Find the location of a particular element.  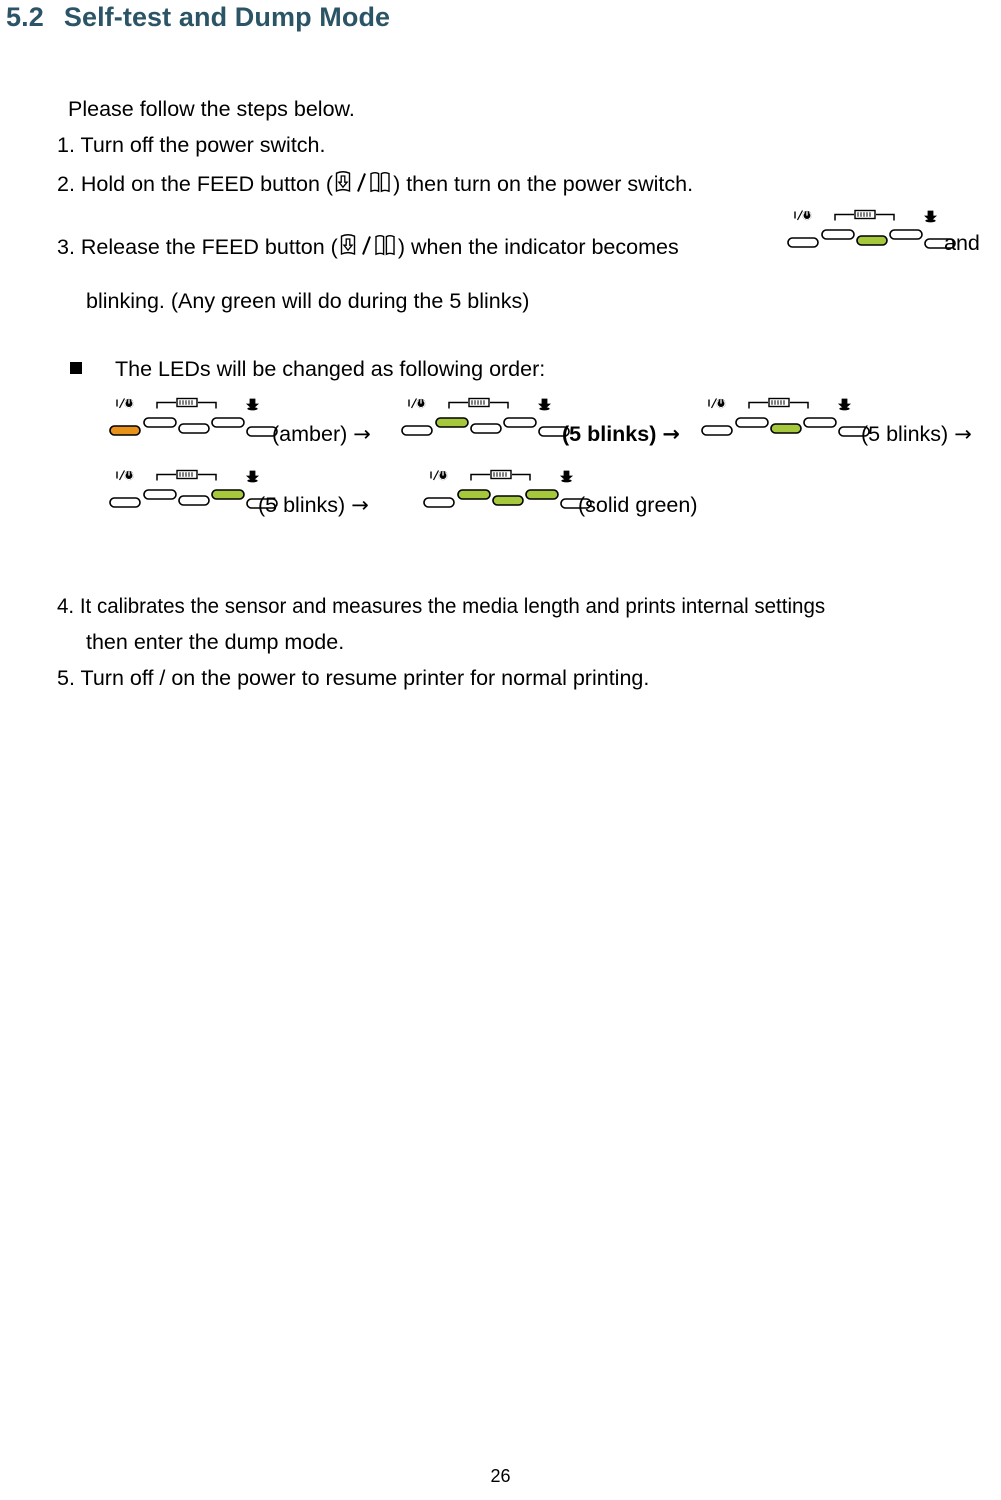

step-3-prefix: 3. Release the FEED button ( is located at coordinates (197, 247).